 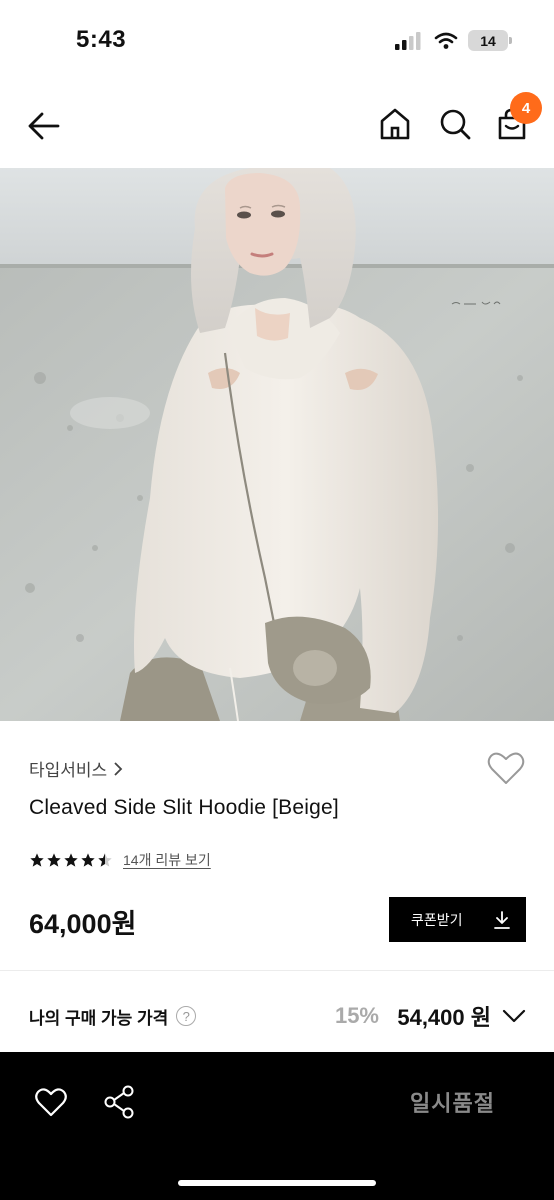 I want to click on rating-row: 14개 리뷰 보기, so click(x=120, y=860).